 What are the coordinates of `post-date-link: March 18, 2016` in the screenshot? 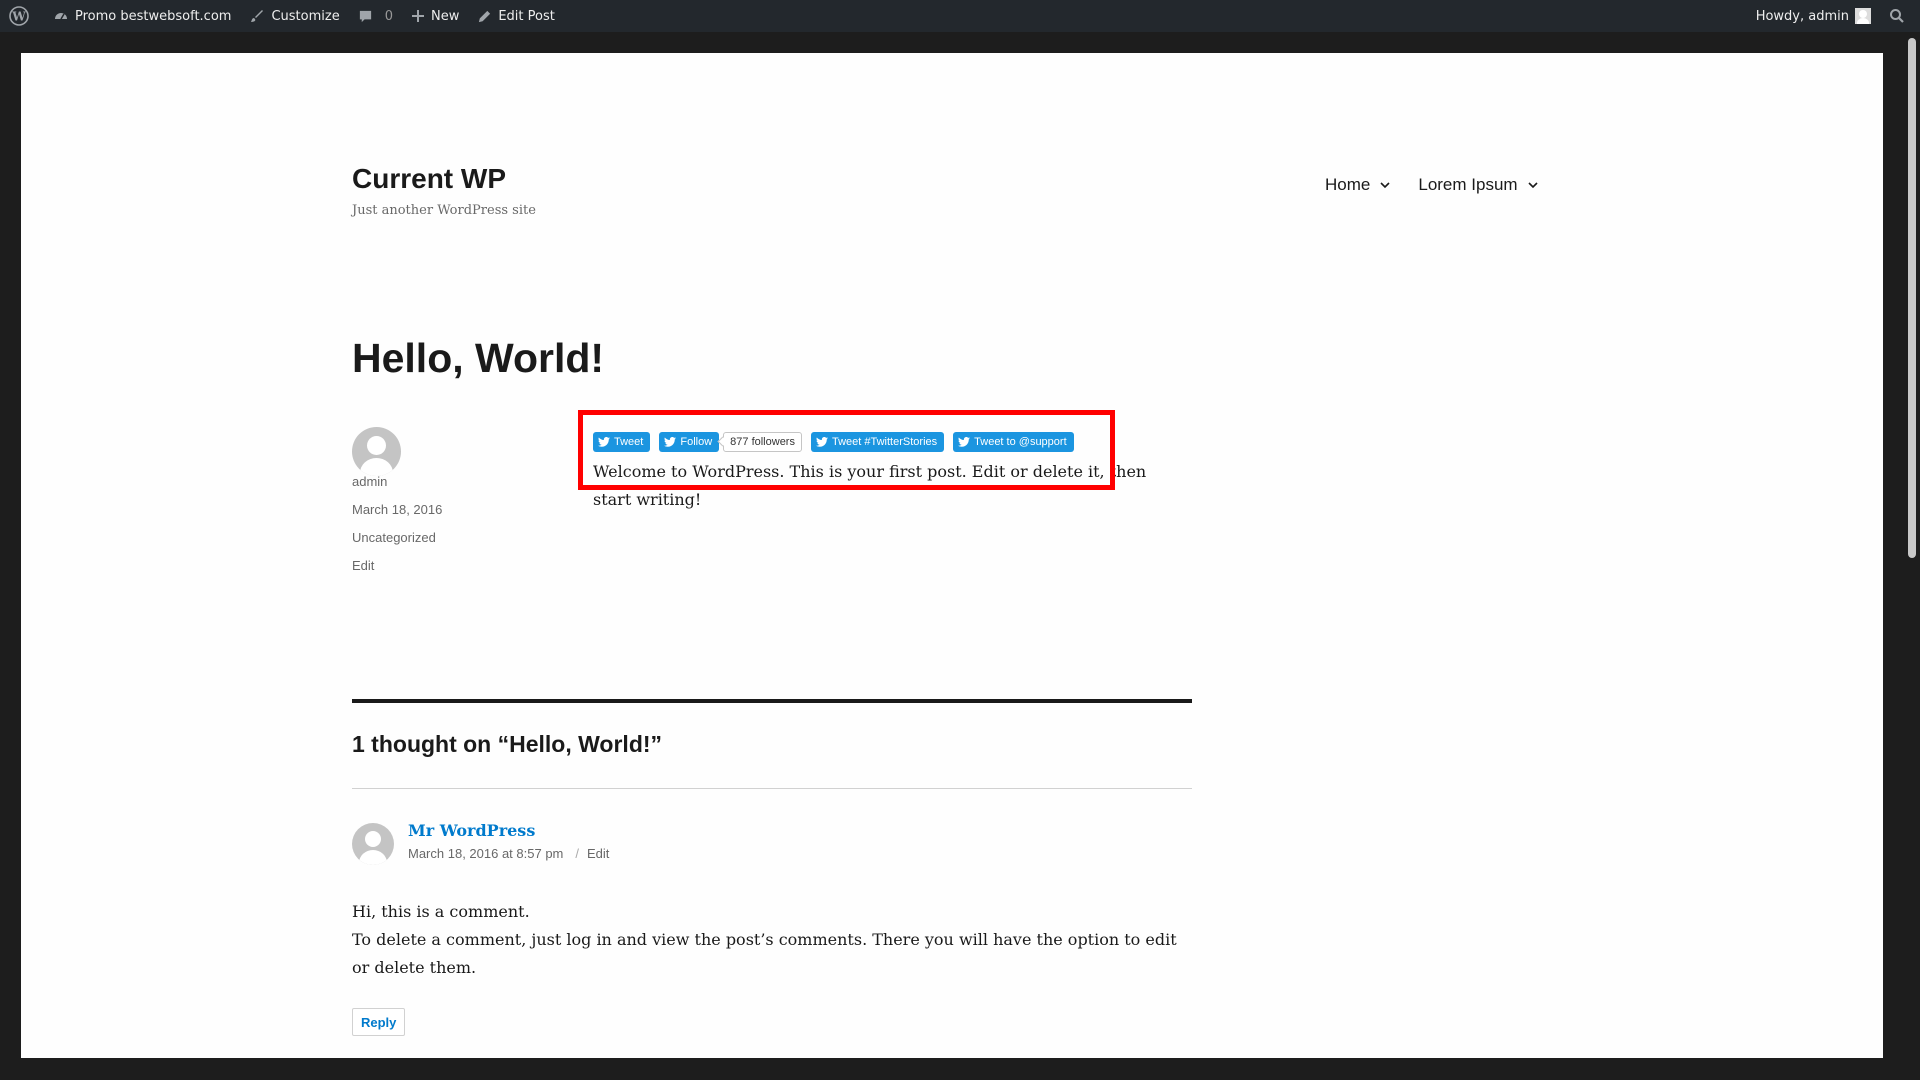 It's located at (397, 509).